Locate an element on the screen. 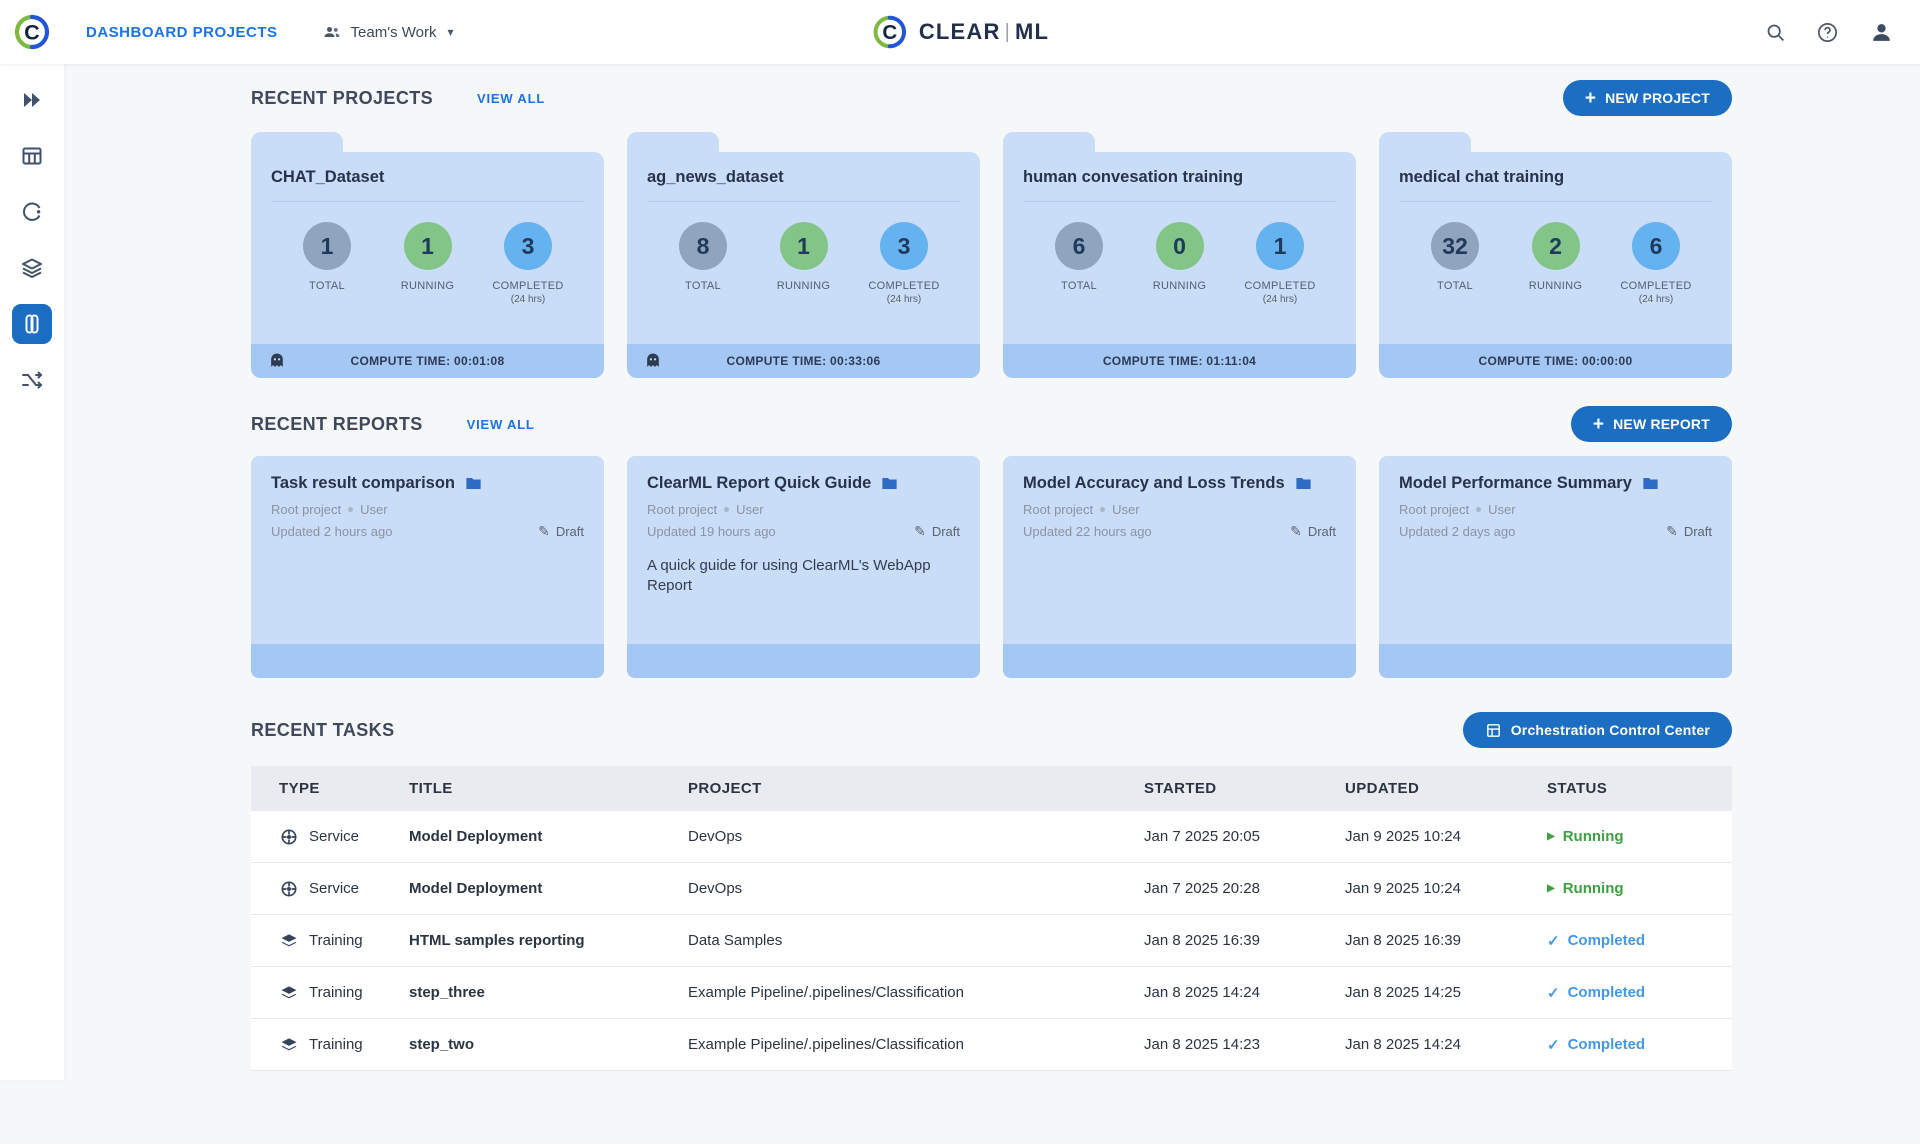 The image size is (1920, 1144). header-project: PROJECT is located at coordinates (916, 788).